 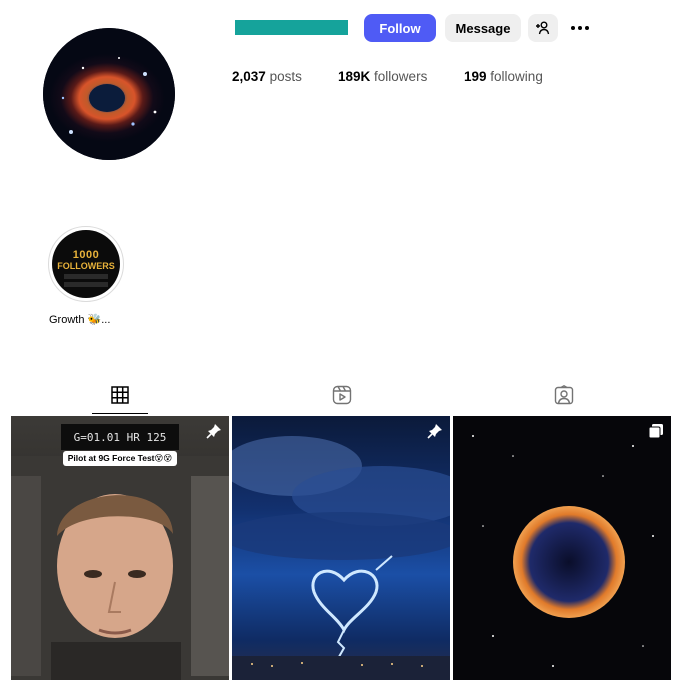 I want to click on grid-icon, so click(x=120, y=395).